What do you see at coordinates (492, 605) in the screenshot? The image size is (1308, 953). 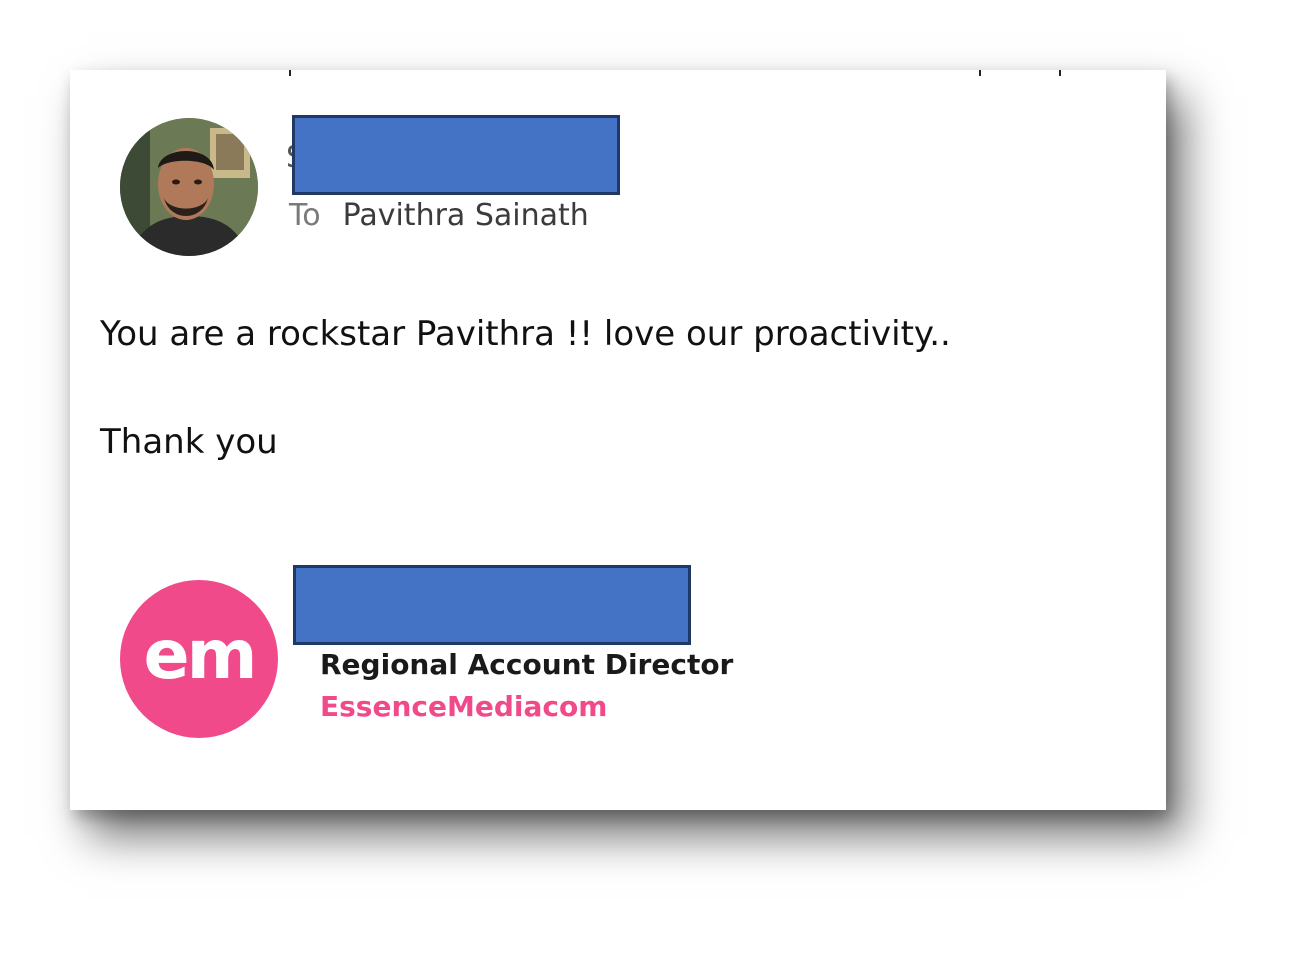 I see `redacted-signature-name` at bounding box center [492, 605].